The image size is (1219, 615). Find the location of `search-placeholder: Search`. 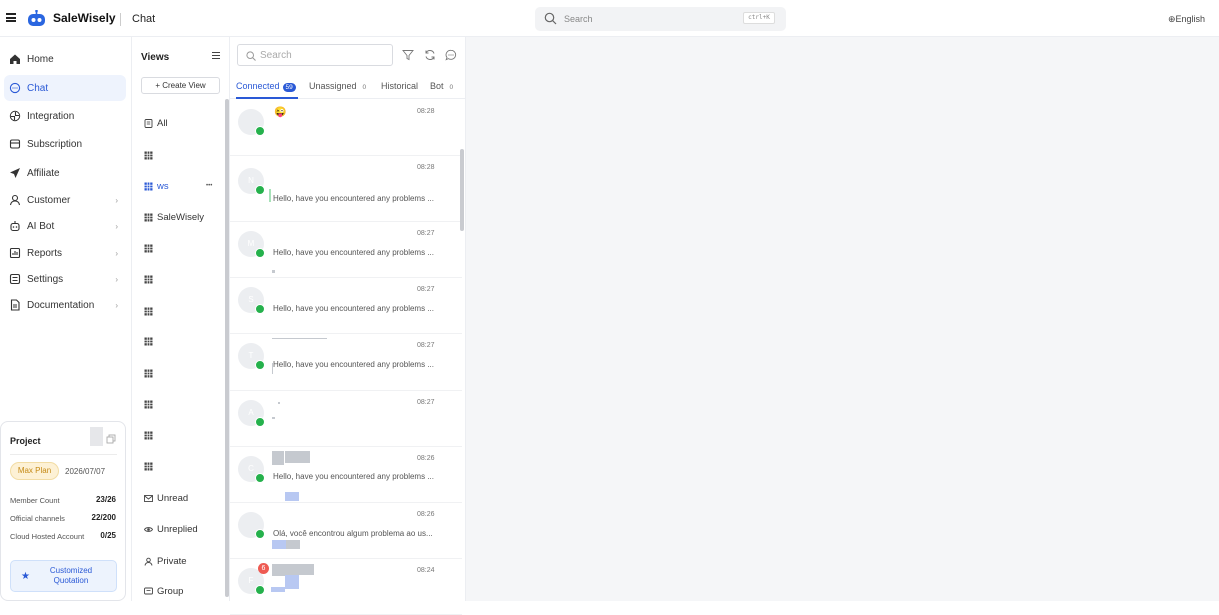

search-placeholder: Search is located at coordinates (276, 55).